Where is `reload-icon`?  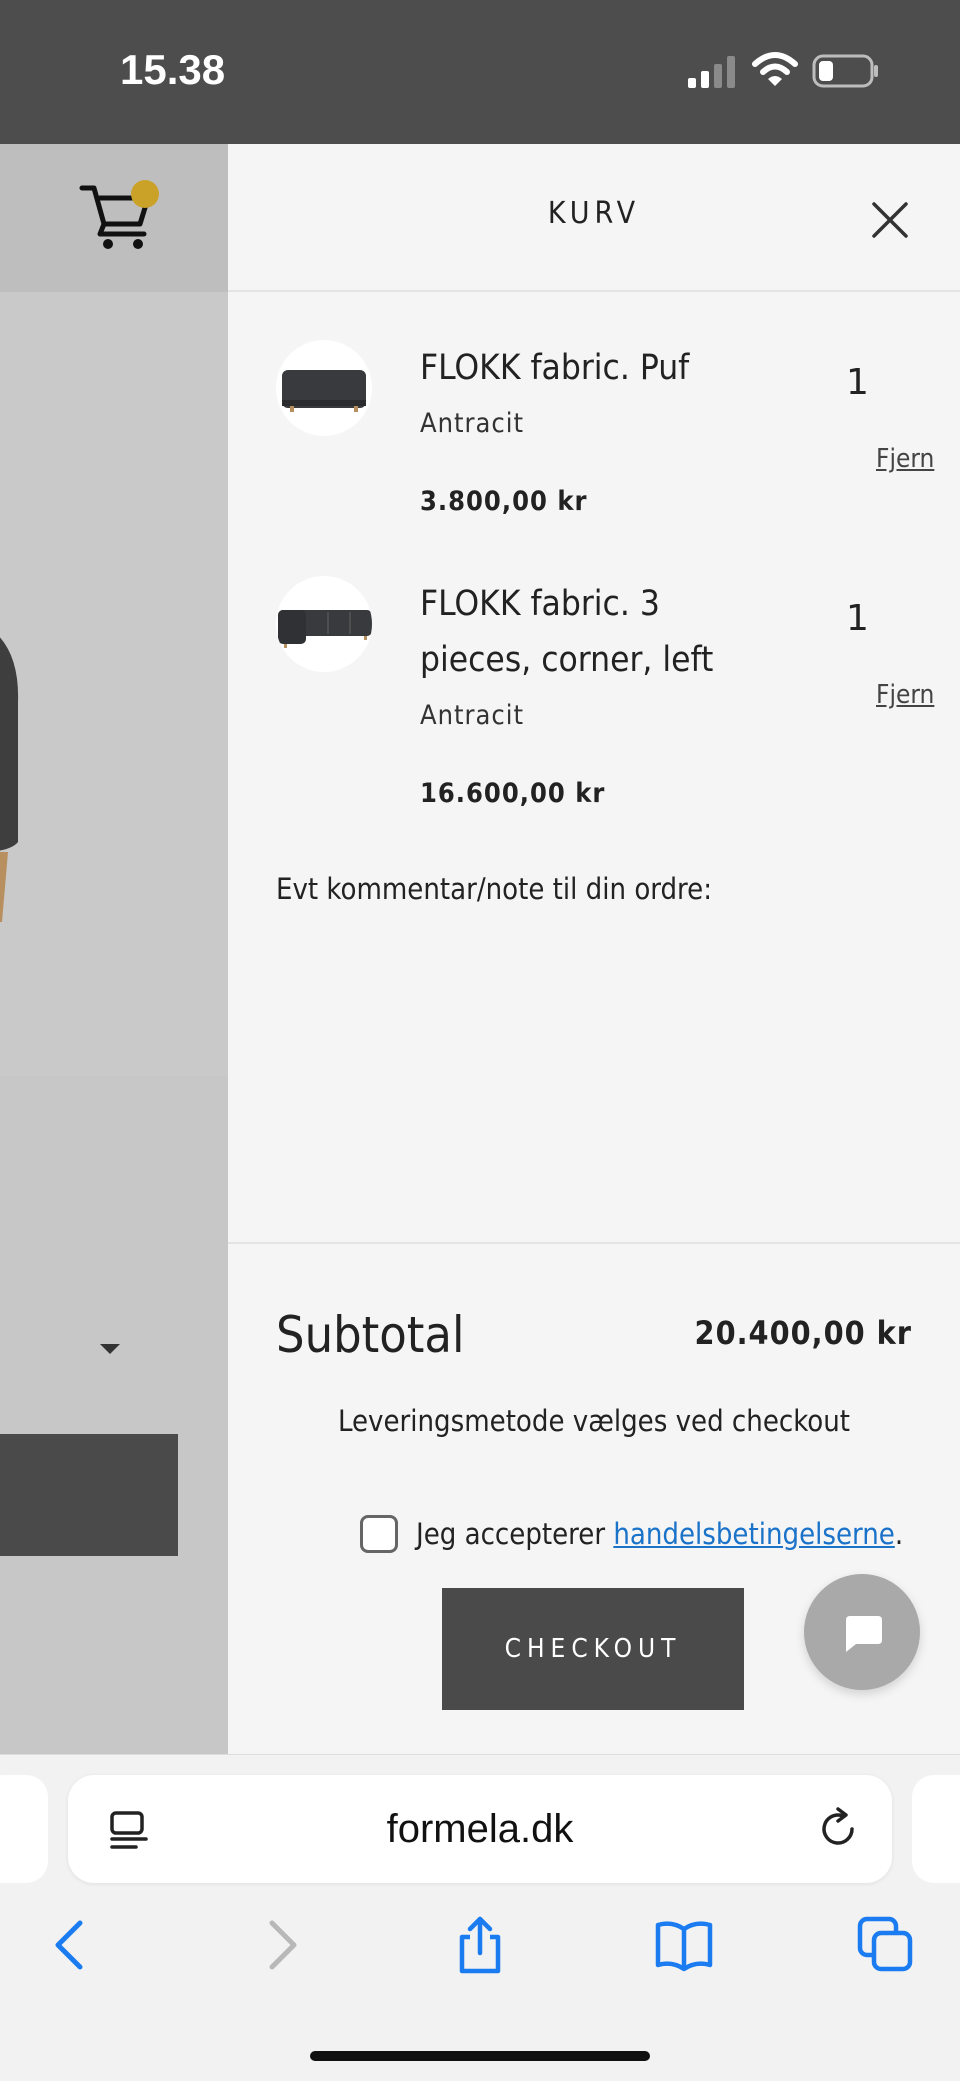 reload-icon is located at coordinates (838, 1829).